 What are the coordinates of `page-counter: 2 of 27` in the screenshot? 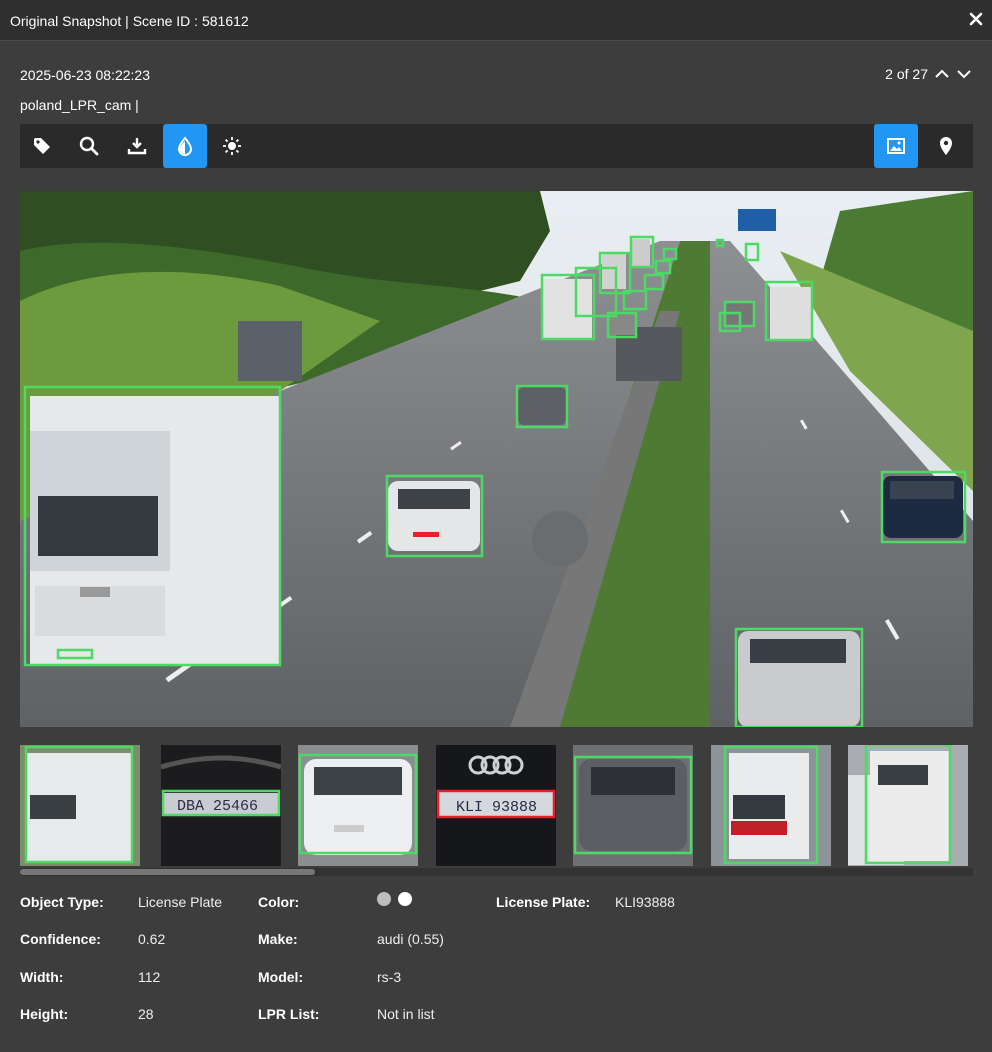 It's located at (906, 74).